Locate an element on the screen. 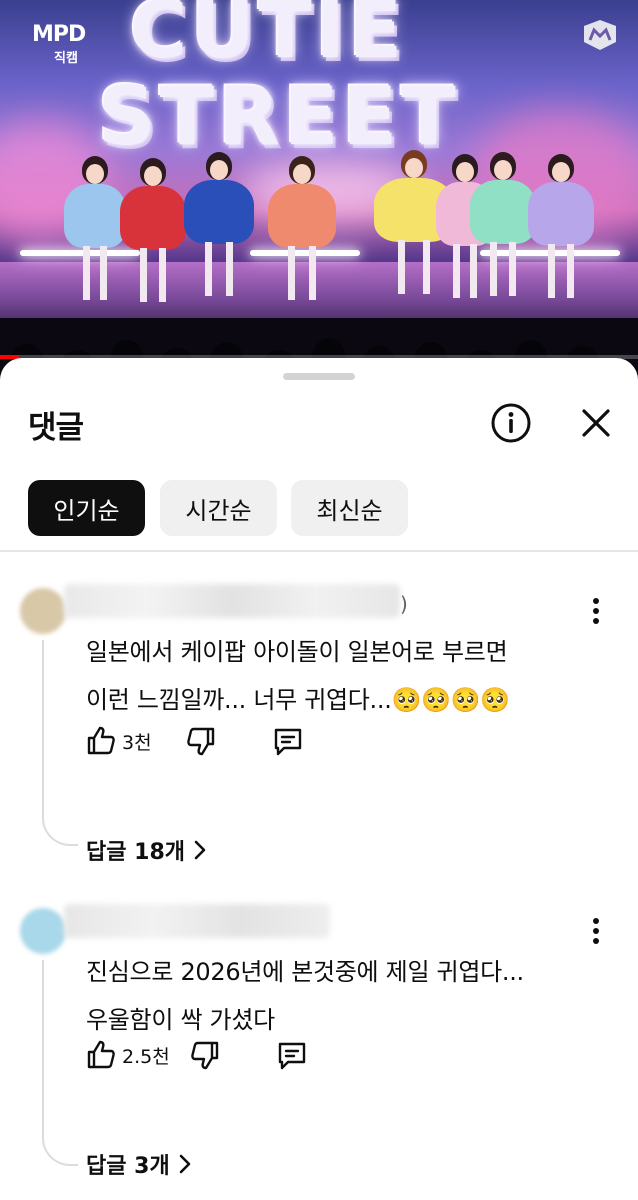  replies-label: 답글 18개 is located at coordinates (135, 852).